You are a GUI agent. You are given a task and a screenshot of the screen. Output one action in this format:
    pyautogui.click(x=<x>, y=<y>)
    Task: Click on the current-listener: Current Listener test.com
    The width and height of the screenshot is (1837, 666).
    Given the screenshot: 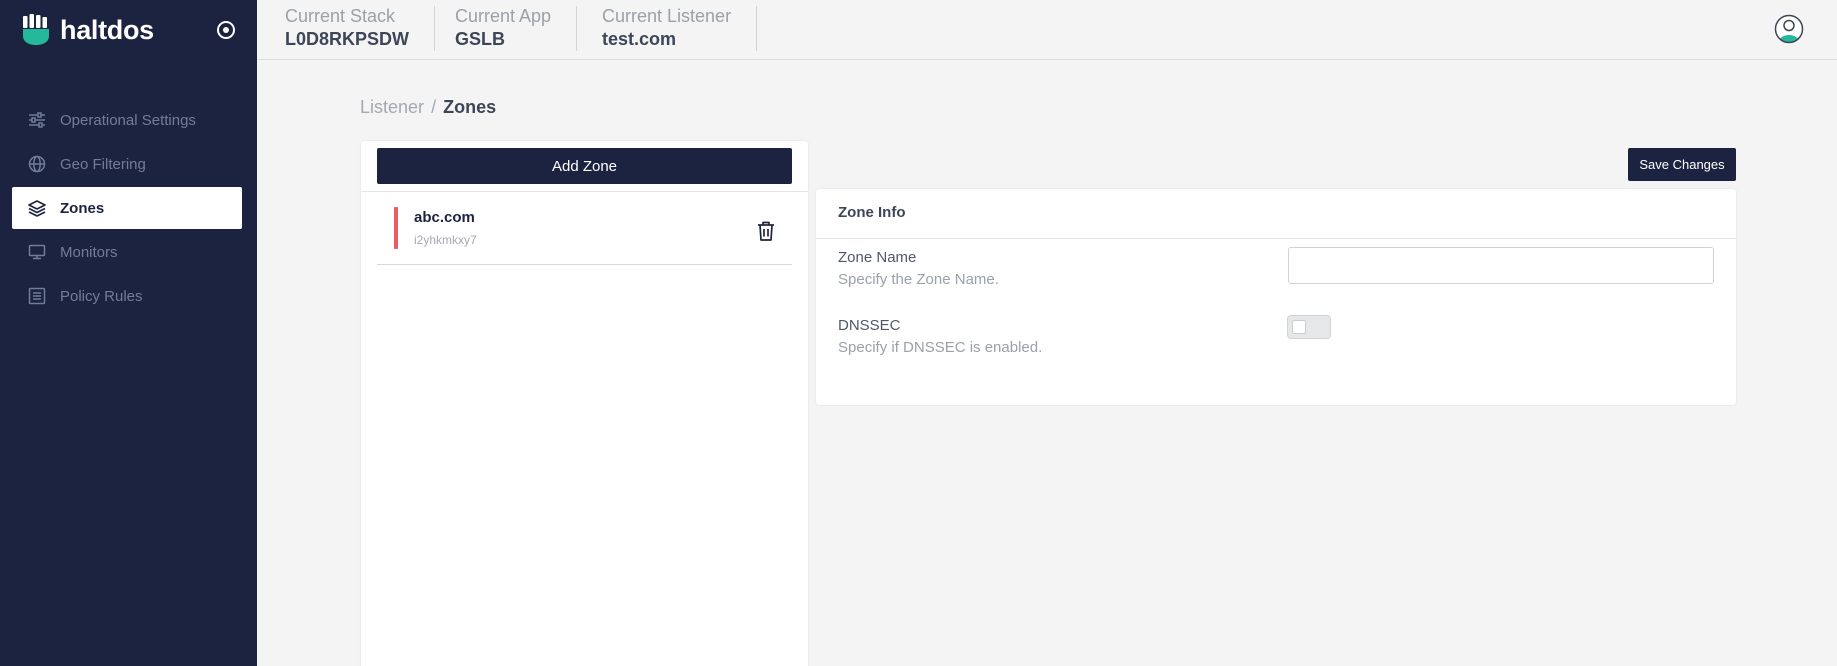 What is the action you would take?
    pyautogui.click(x=680, y=28)
    